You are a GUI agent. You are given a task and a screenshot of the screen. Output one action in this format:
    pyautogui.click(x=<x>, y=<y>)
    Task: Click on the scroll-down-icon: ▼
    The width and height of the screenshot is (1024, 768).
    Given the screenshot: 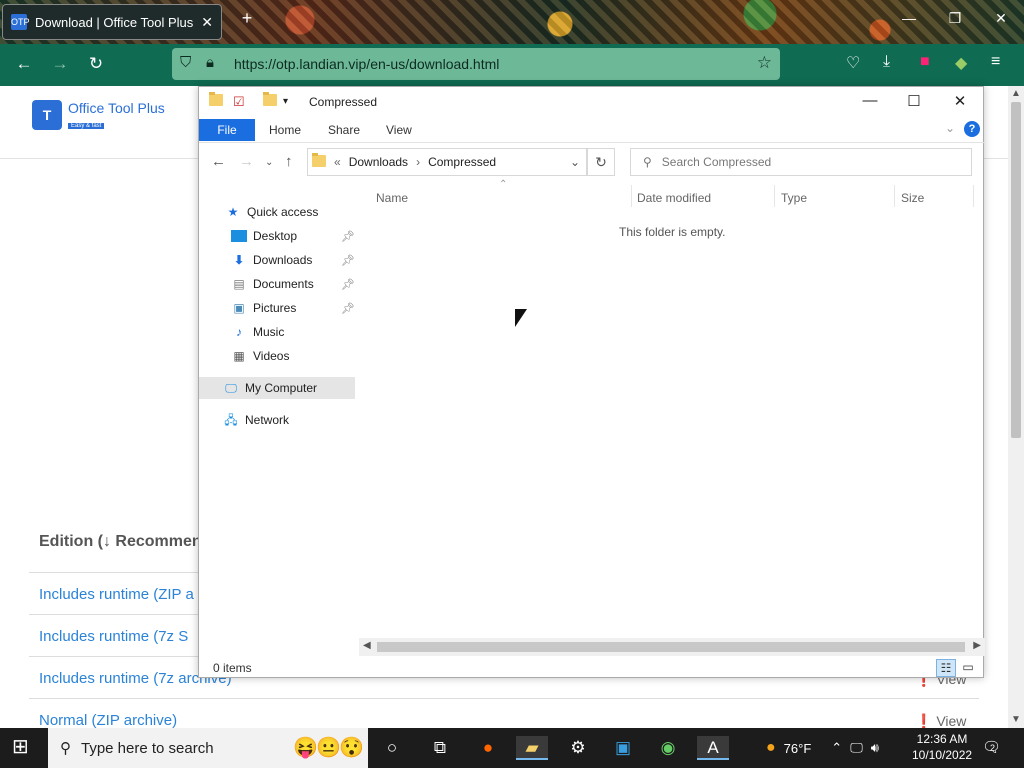 What is the action you would take?
    pyautogui.click(x=1016, y=719)
    